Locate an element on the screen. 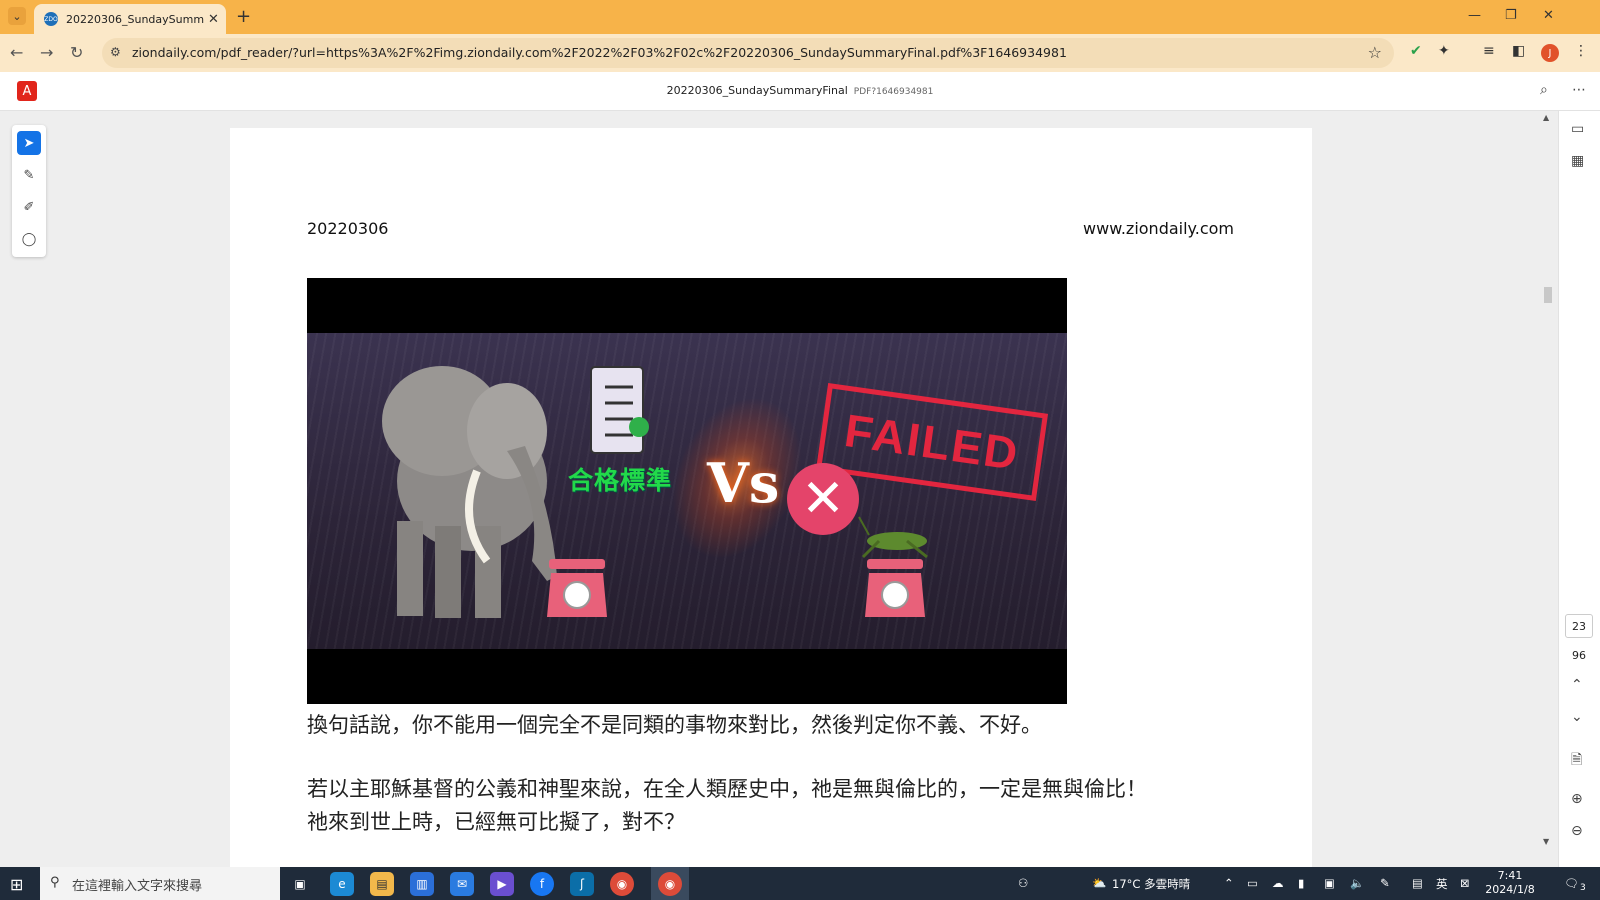  ime-language: 英 is located at coordinates (1442, 884).